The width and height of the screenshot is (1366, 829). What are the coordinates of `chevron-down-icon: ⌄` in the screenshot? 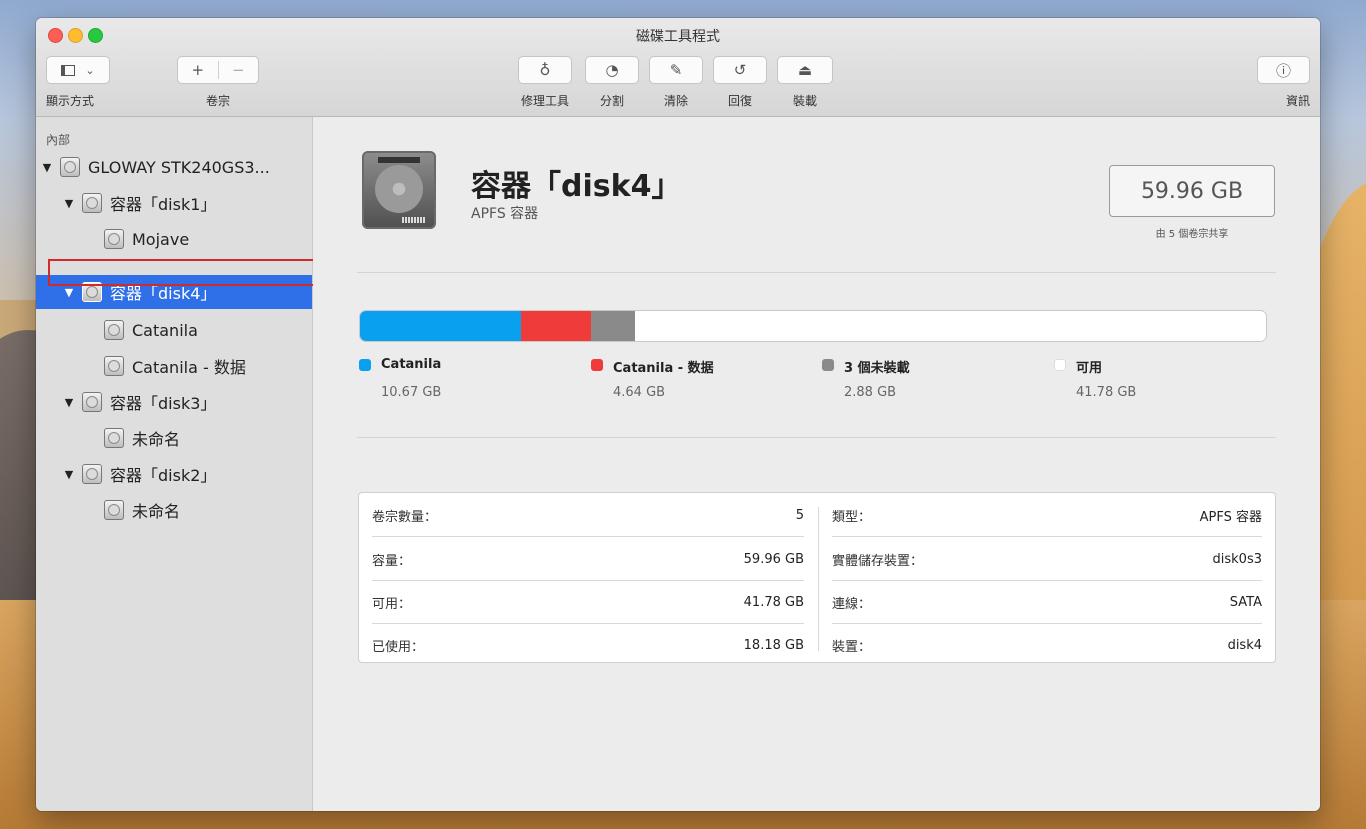 It's located at (90, 70).